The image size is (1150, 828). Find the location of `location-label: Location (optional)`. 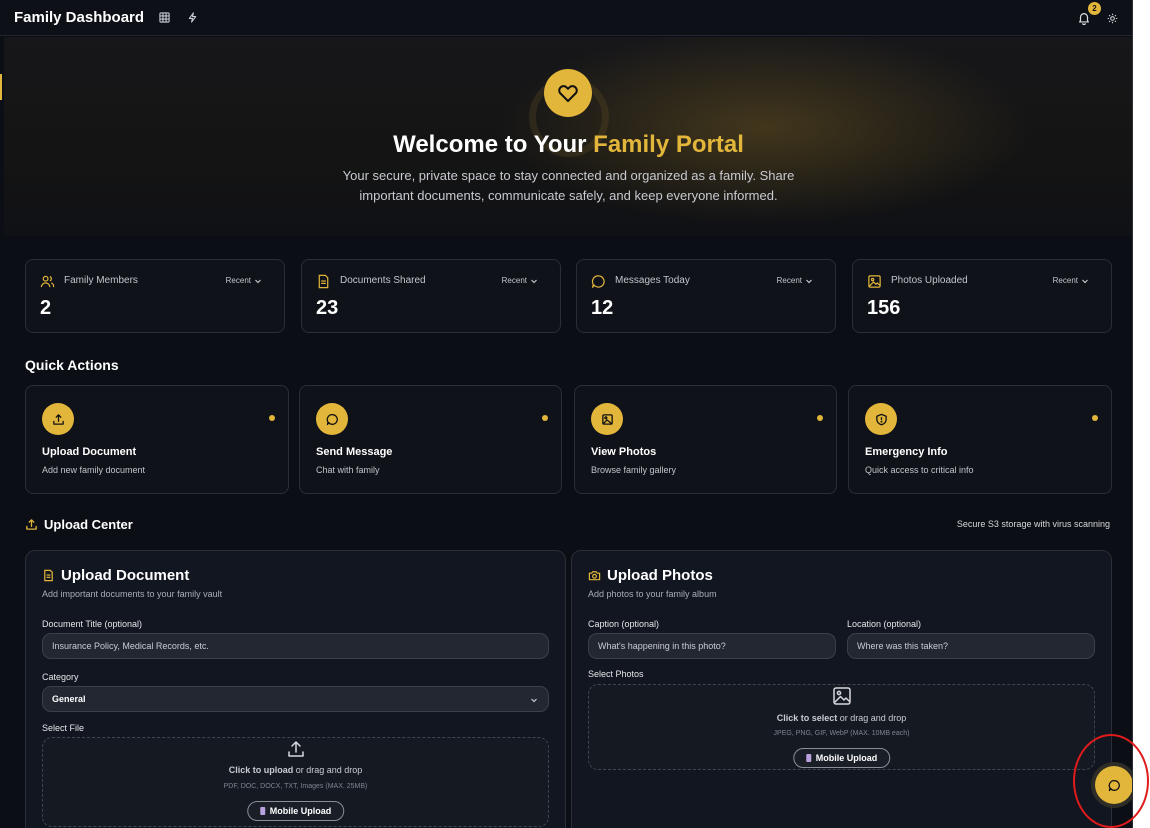

location-label: Location (optional) is located at coordinates (884, 624).